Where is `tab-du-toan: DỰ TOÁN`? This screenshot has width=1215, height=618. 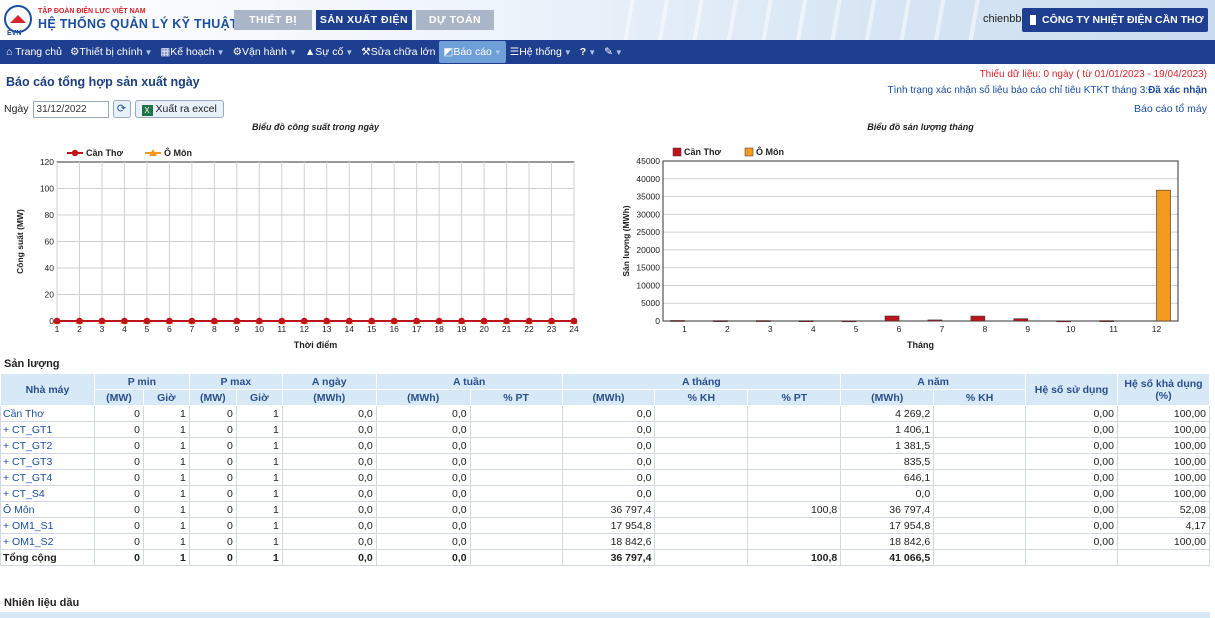
tab-du-toan: DỰ TOÁN is located at coordinates (455, 20).